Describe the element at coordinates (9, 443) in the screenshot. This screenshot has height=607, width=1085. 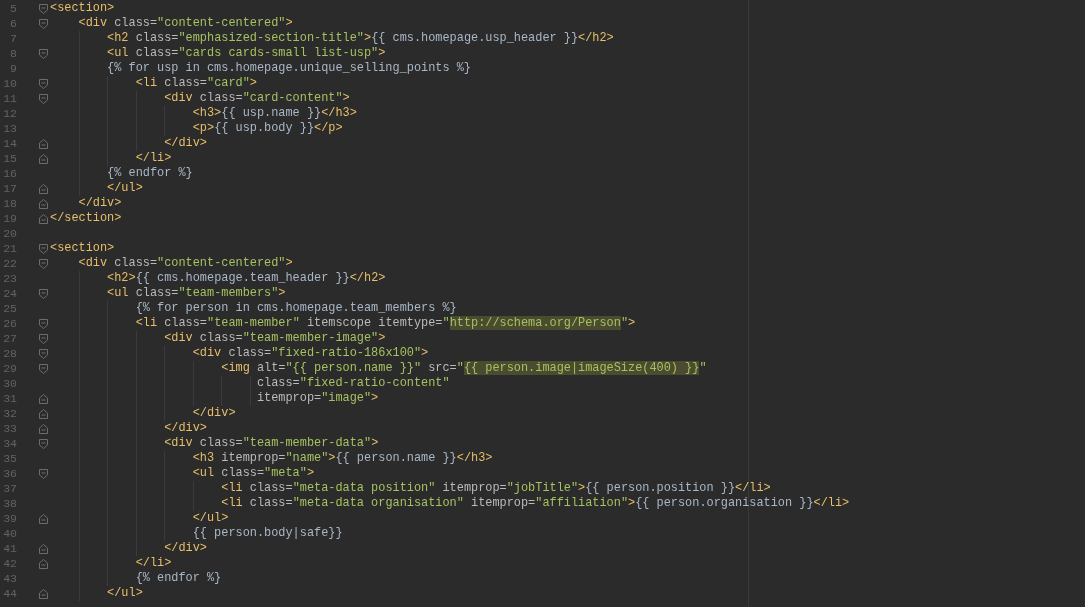
I see `line-number: 34` at that location.